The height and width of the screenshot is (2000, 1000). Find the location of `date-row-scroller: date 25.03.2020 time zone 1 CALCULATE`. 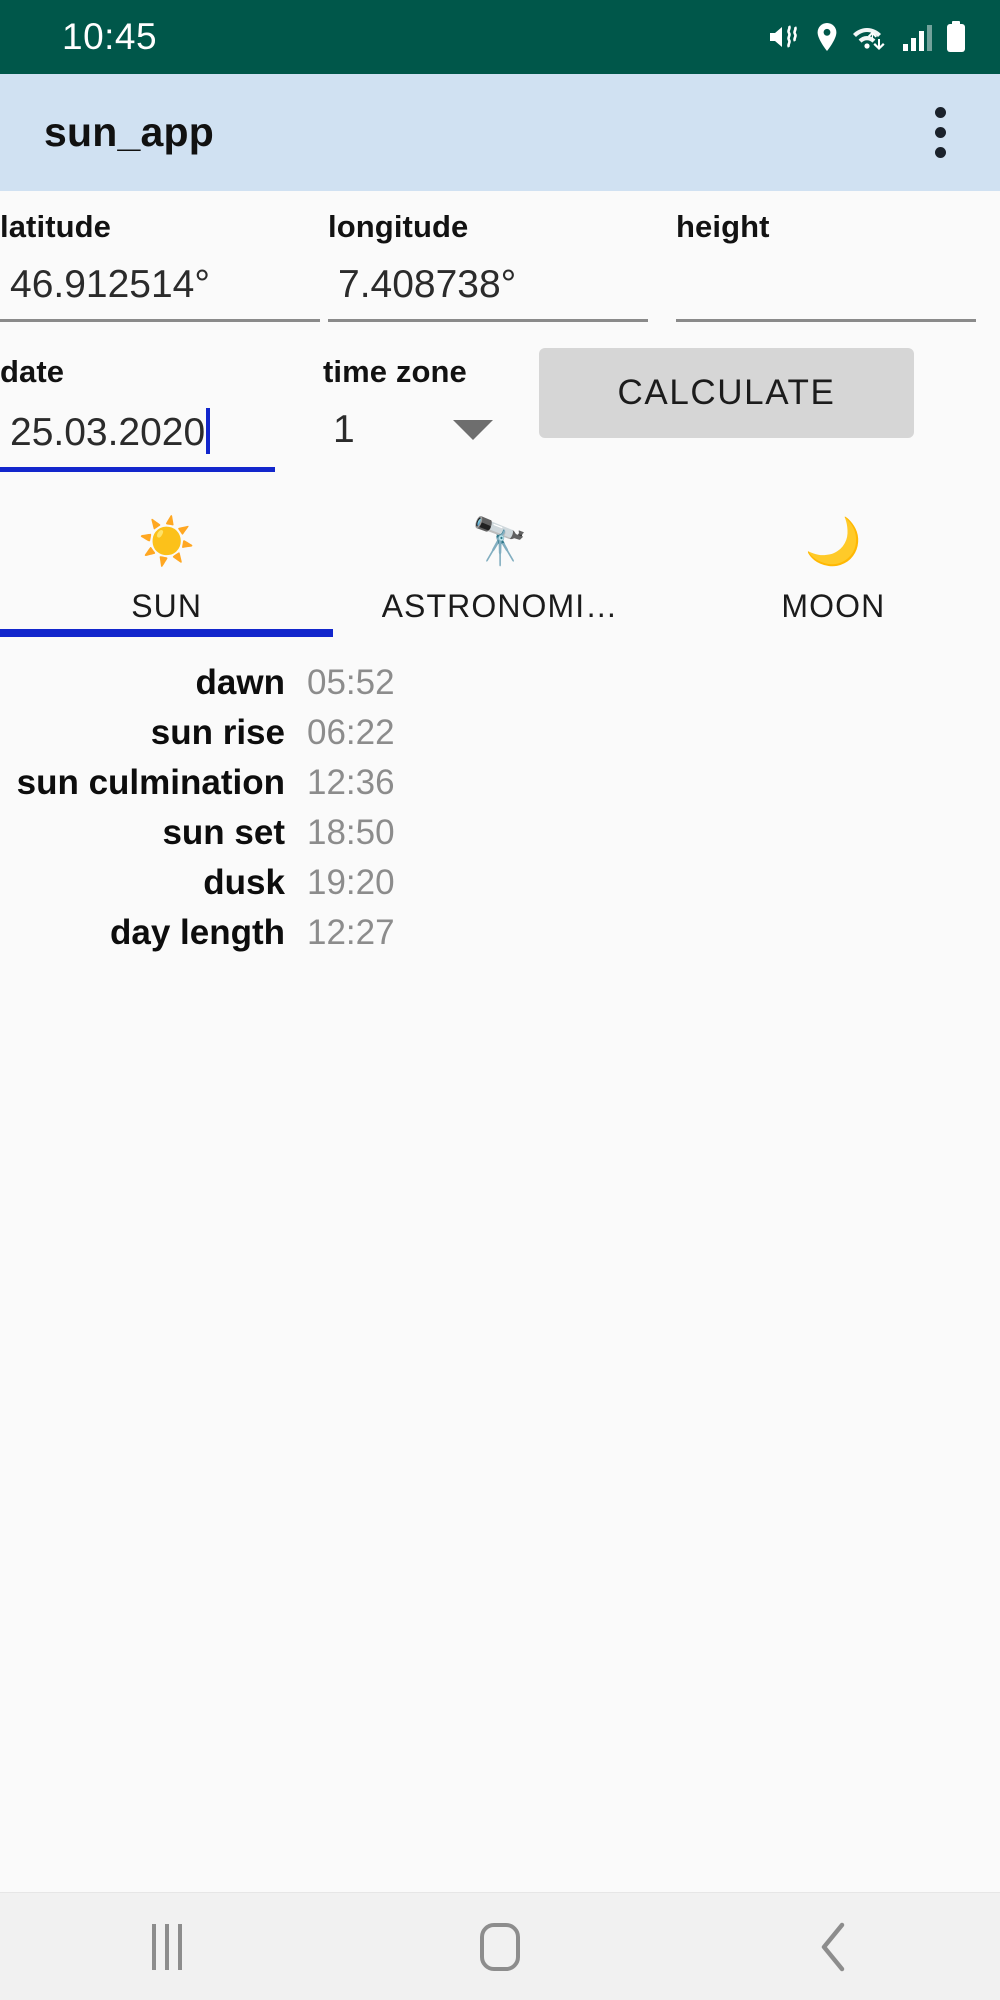

date-row-scroller: date 25.03.2020 time zone 1 CALCULATE is located at coordinates (500, 404).